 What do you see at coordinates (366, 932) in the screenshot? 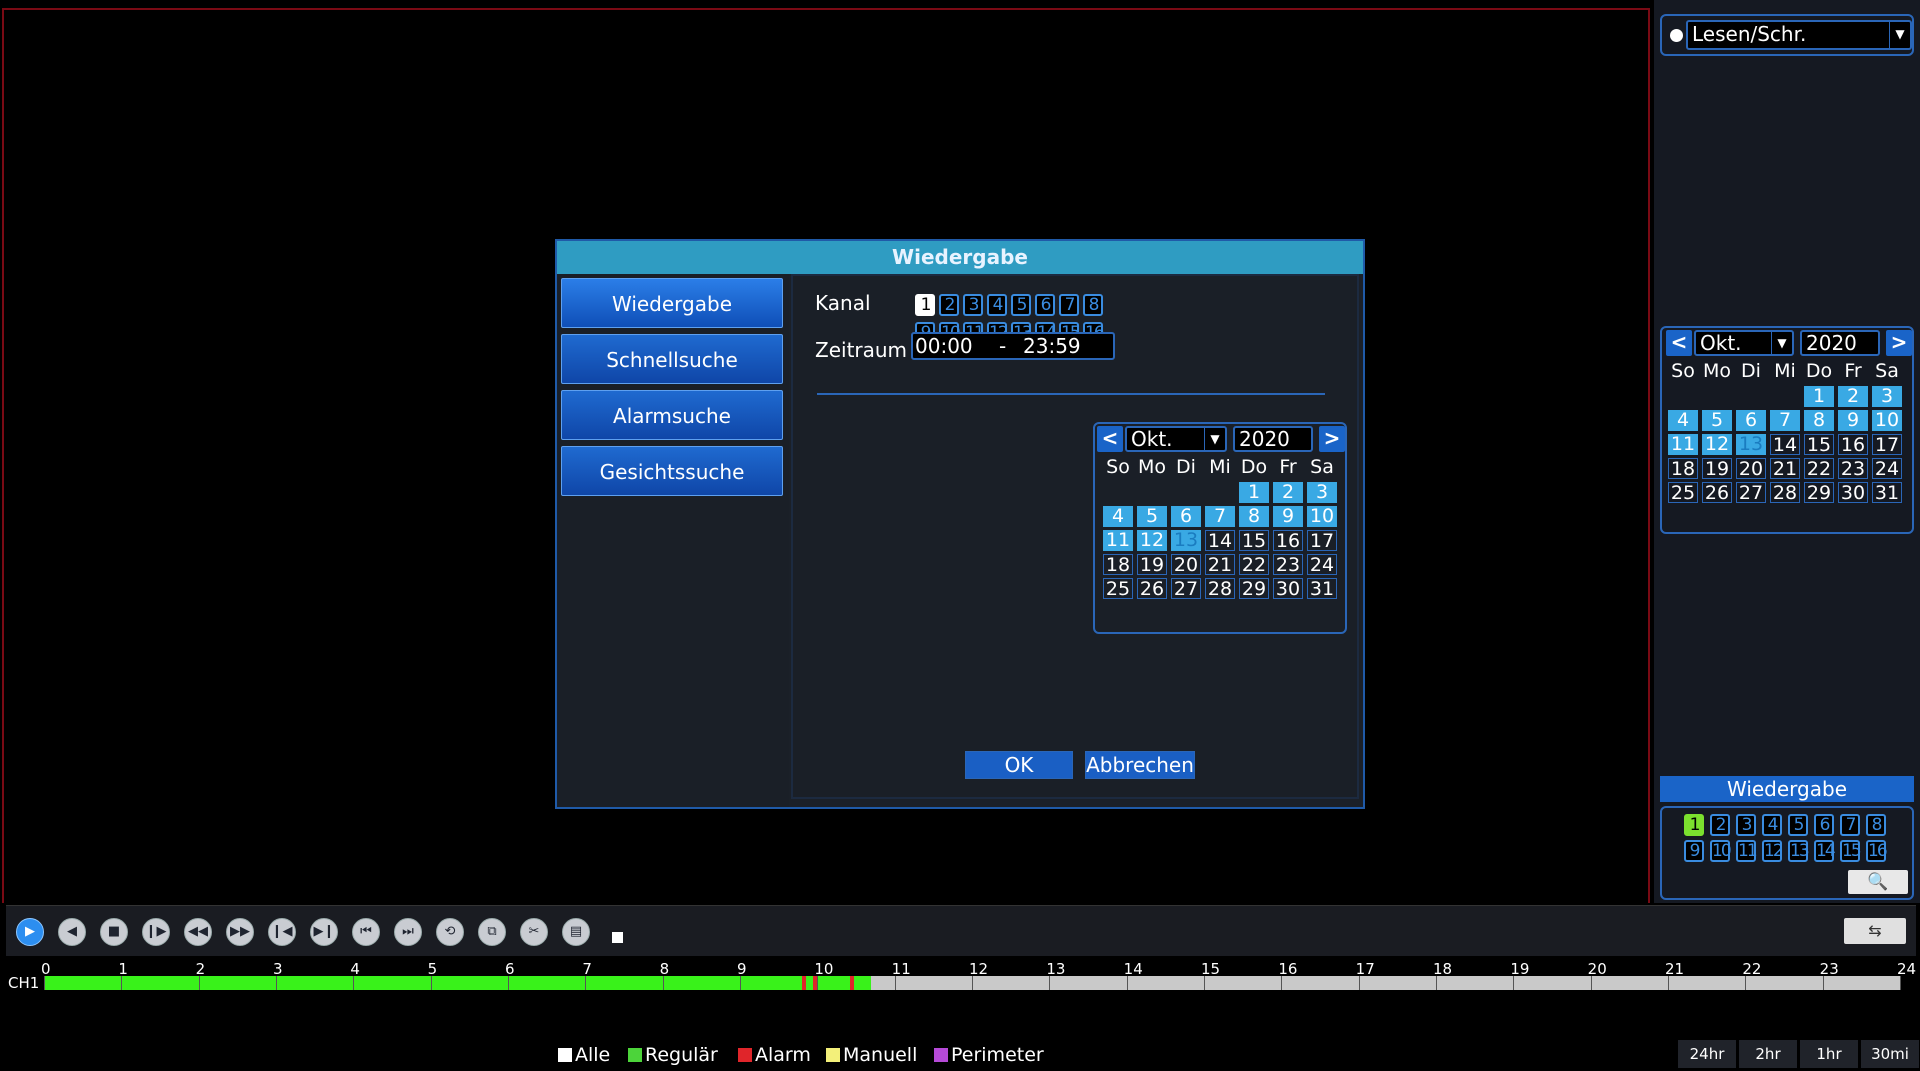
I see `skip-back-icon: ⏮` at bounding box center [366, 932].